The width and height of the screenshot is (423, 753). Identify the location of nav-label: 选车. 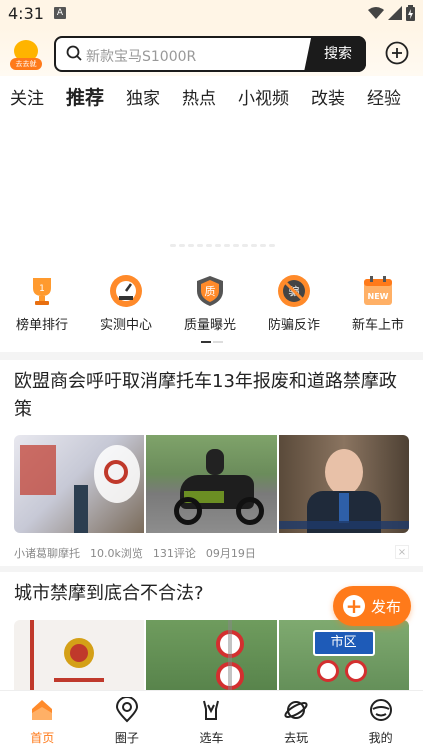
(211, 738).